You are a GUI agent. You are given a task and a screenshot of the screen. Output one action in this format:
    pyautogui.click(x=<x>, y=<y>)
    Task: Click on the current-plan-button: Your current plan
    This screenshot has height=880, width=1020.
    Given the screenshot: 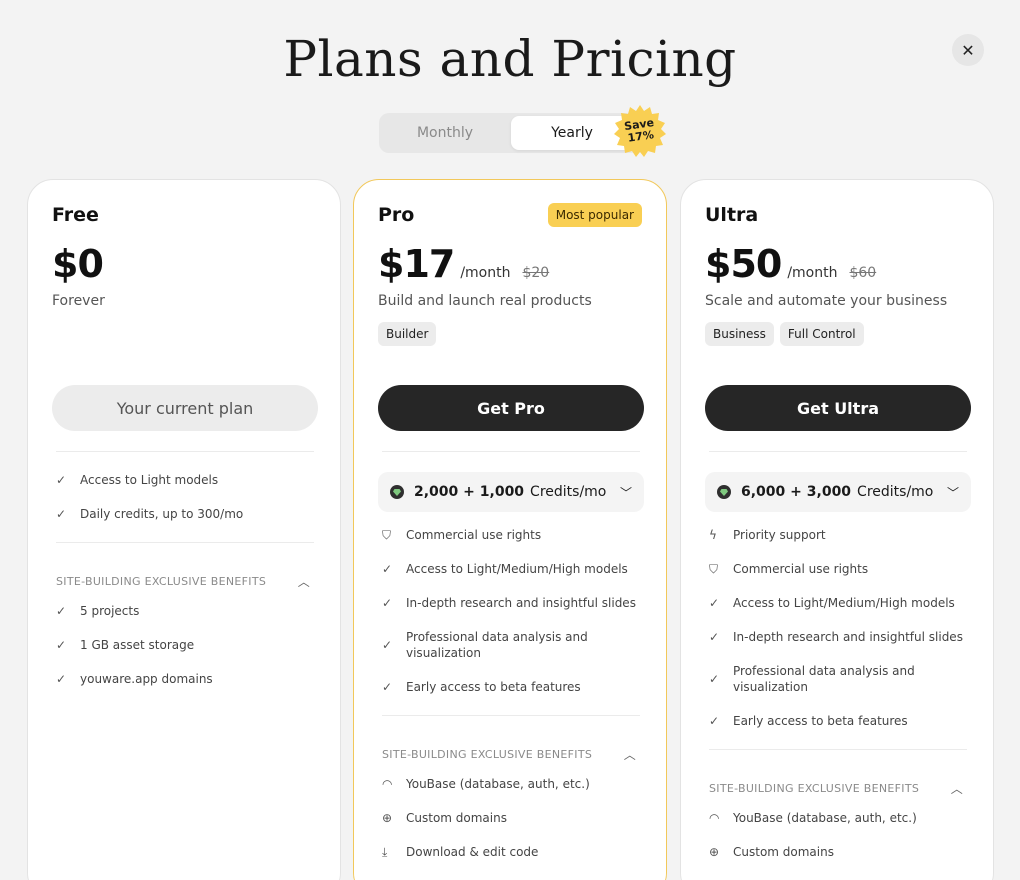 What is the action you would take?
    pyautogui.click(x=185, y=408)
    